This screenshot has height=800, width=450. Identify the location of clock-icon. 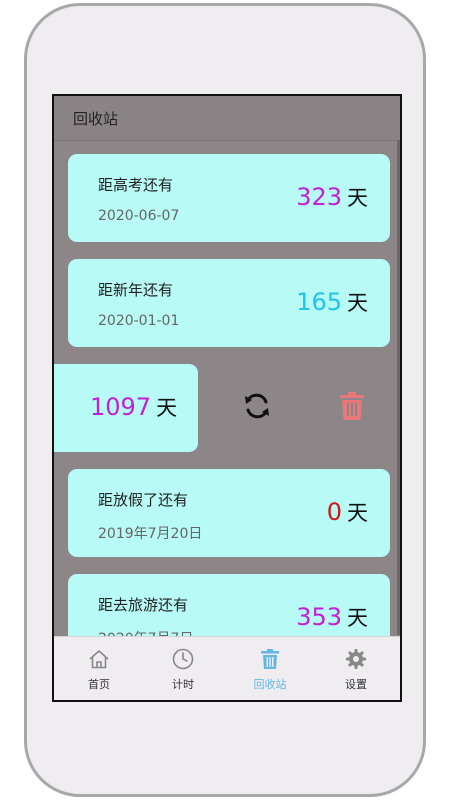
(183, 659).